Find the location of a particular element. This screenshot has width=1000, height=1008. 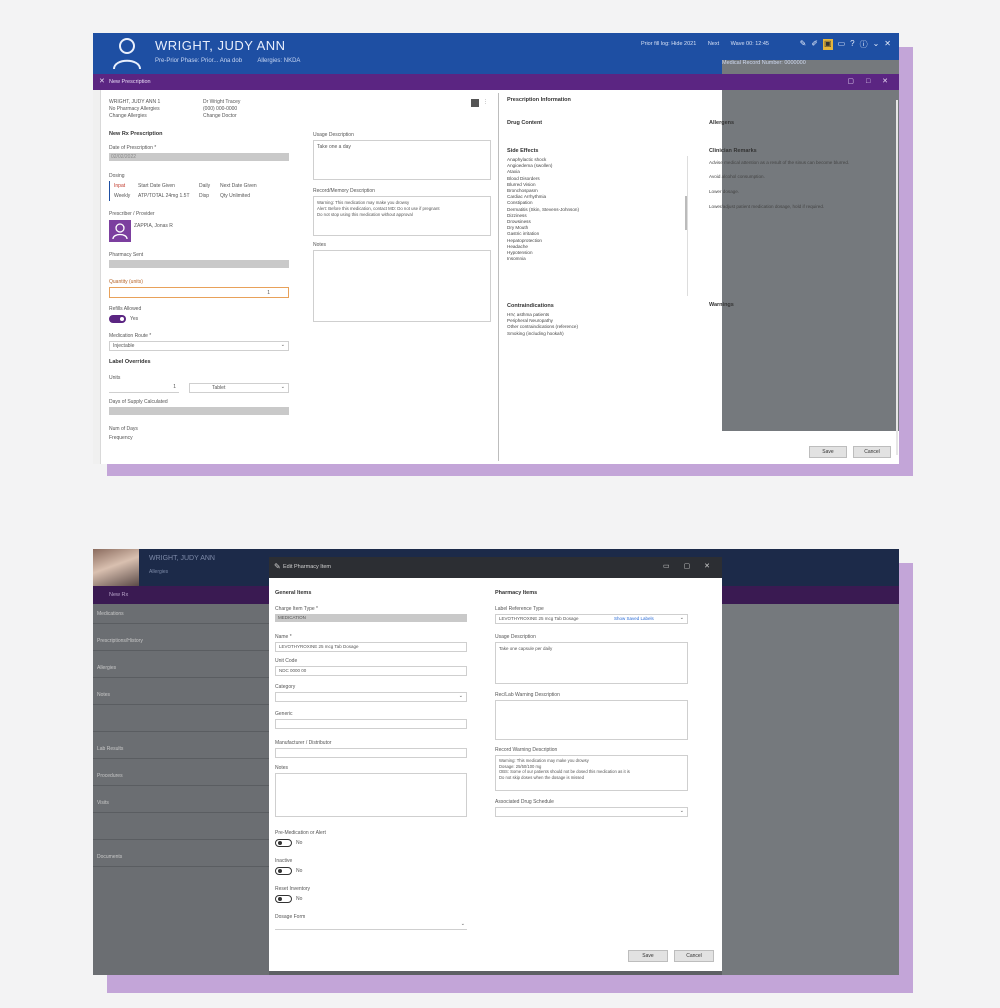

meta-next: Next is located at coordinates (713, 44).